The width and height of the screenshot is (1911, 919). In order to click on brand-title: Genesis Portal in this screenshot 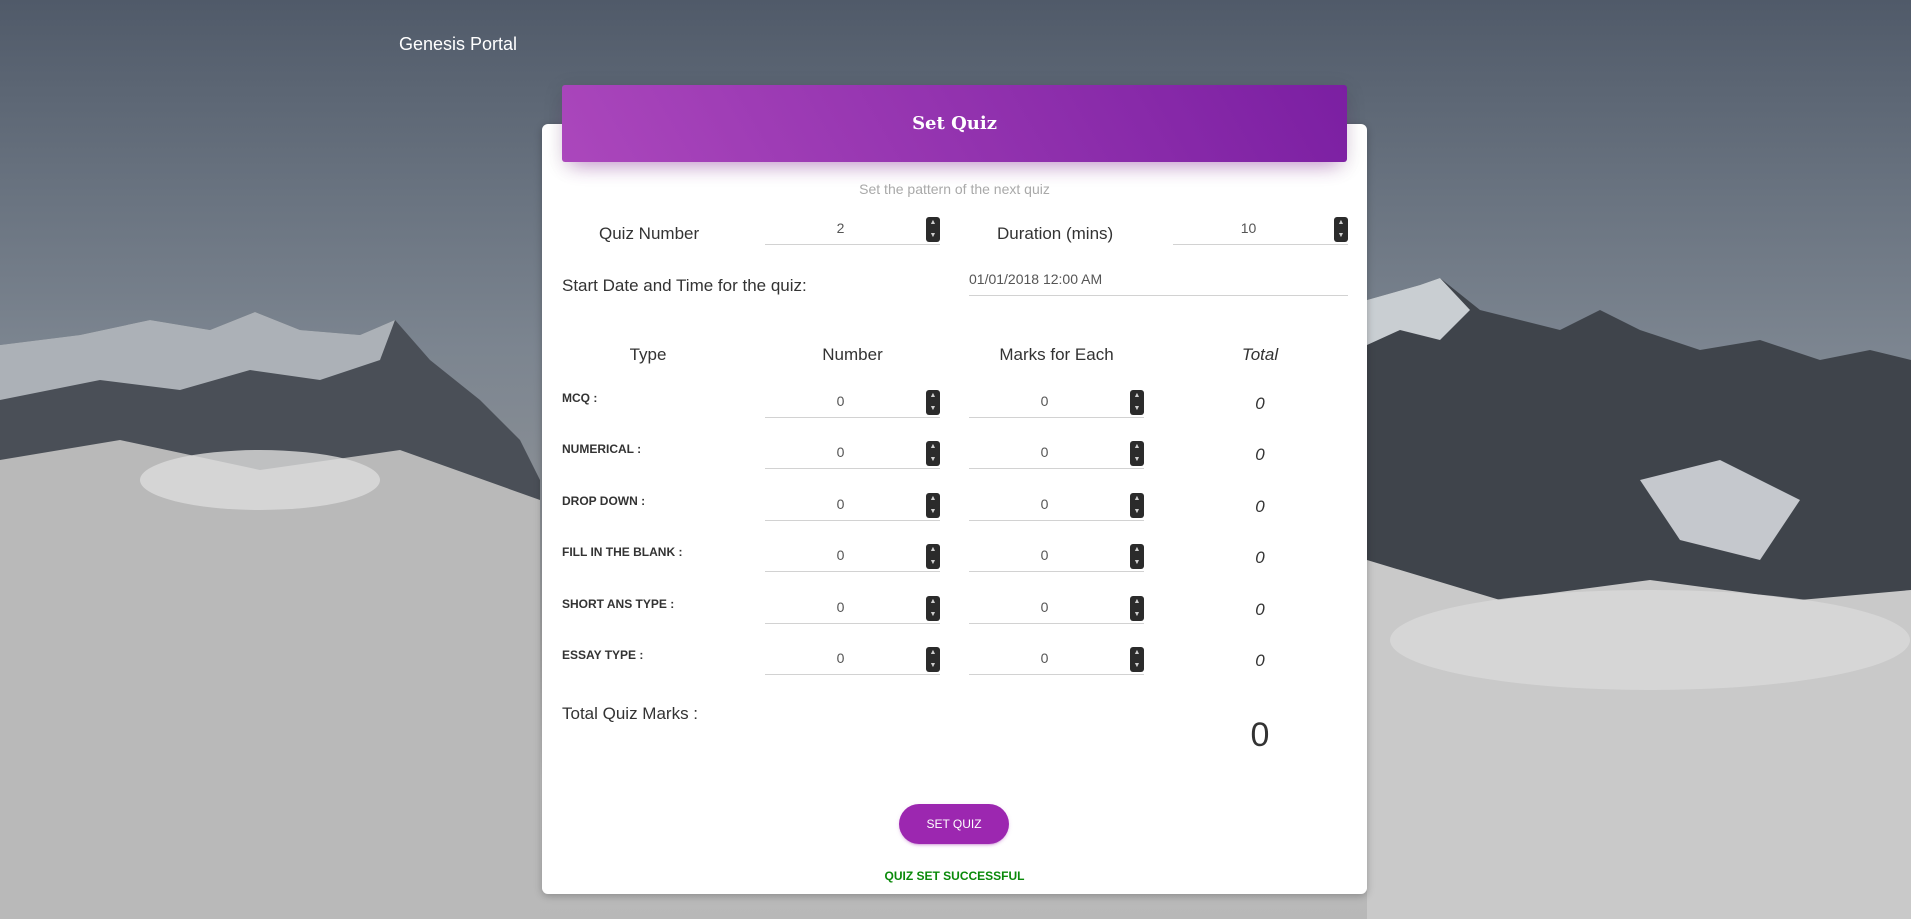, I will do `click(458, 44)`.